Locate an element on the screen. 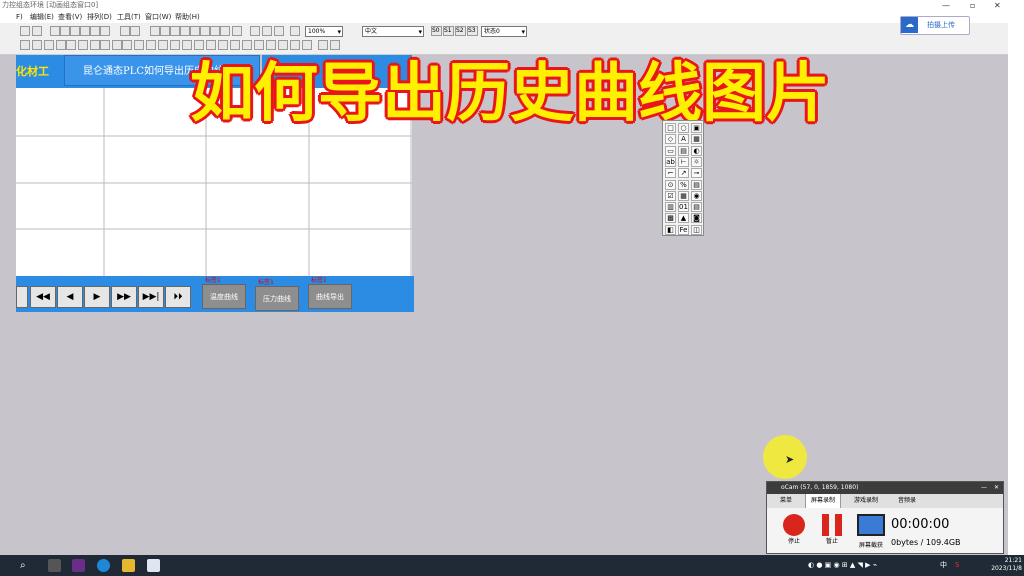 The height and width of the screenshot is (576, 1024). palette-tool-11: ☼ is located at coordinates (696, 161).